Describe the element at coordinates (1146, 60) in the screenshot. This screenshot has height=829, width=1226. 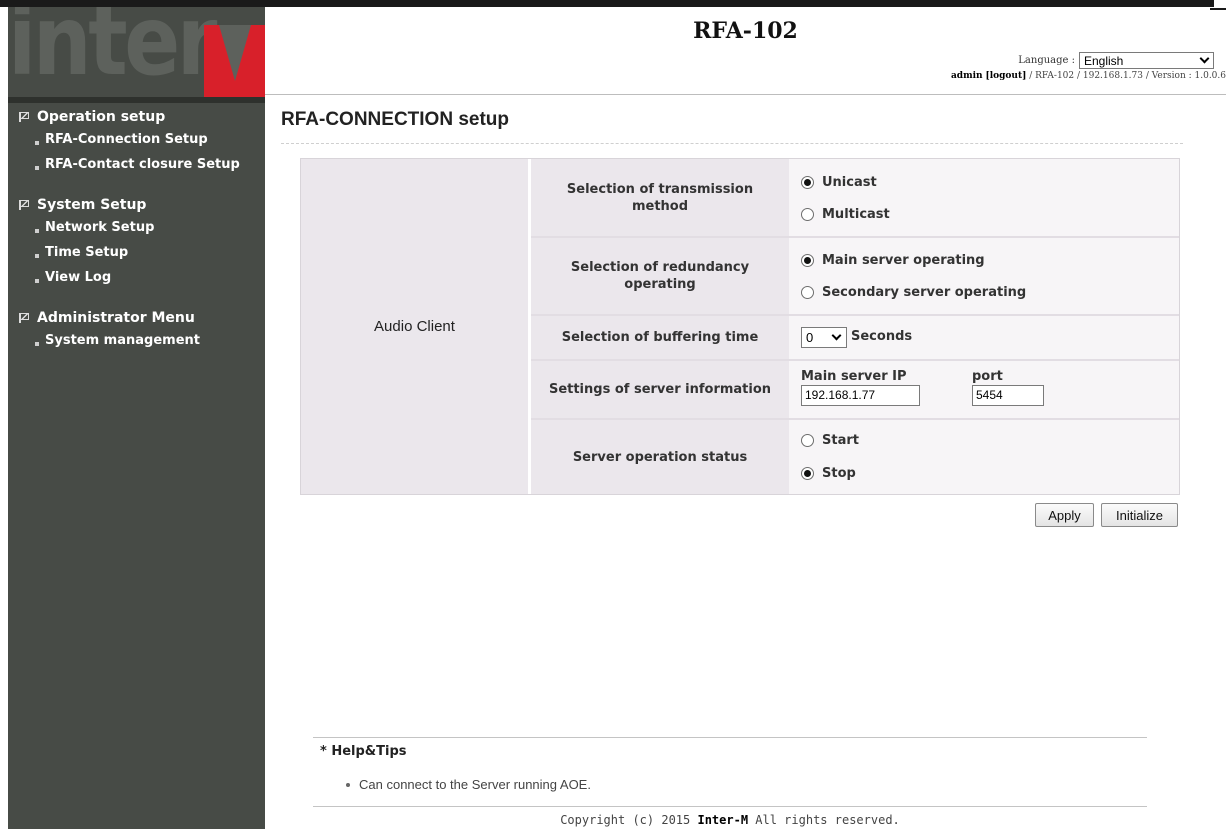
I see `language-select: English` at that location.